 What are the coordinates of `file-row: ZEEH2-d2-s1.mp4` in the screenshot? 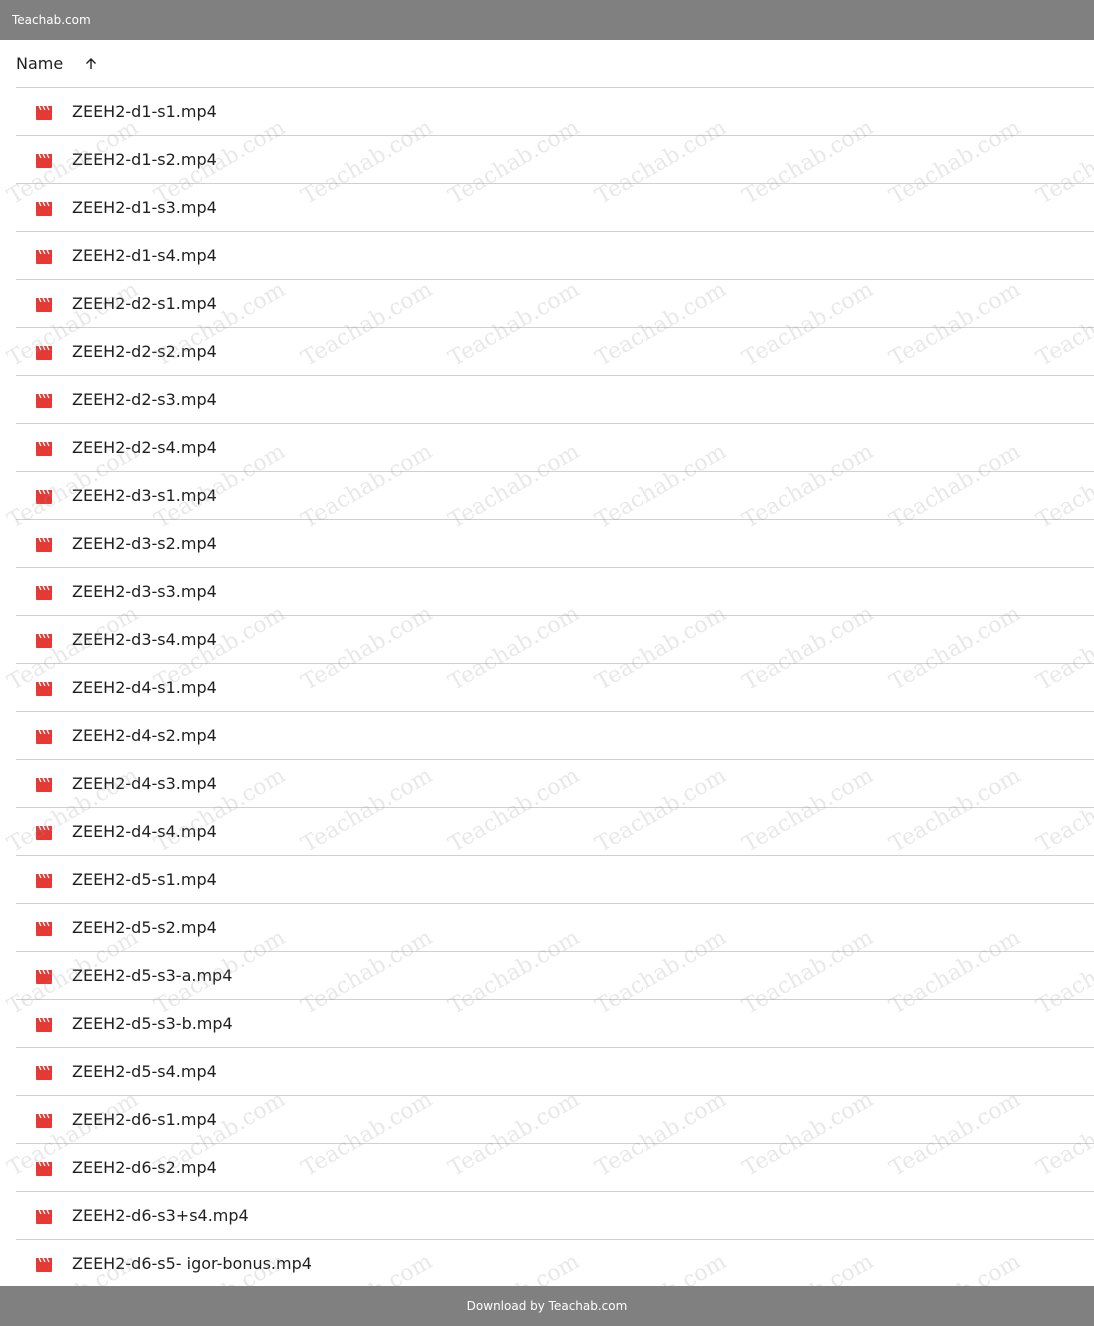 It's located at (555, 304).